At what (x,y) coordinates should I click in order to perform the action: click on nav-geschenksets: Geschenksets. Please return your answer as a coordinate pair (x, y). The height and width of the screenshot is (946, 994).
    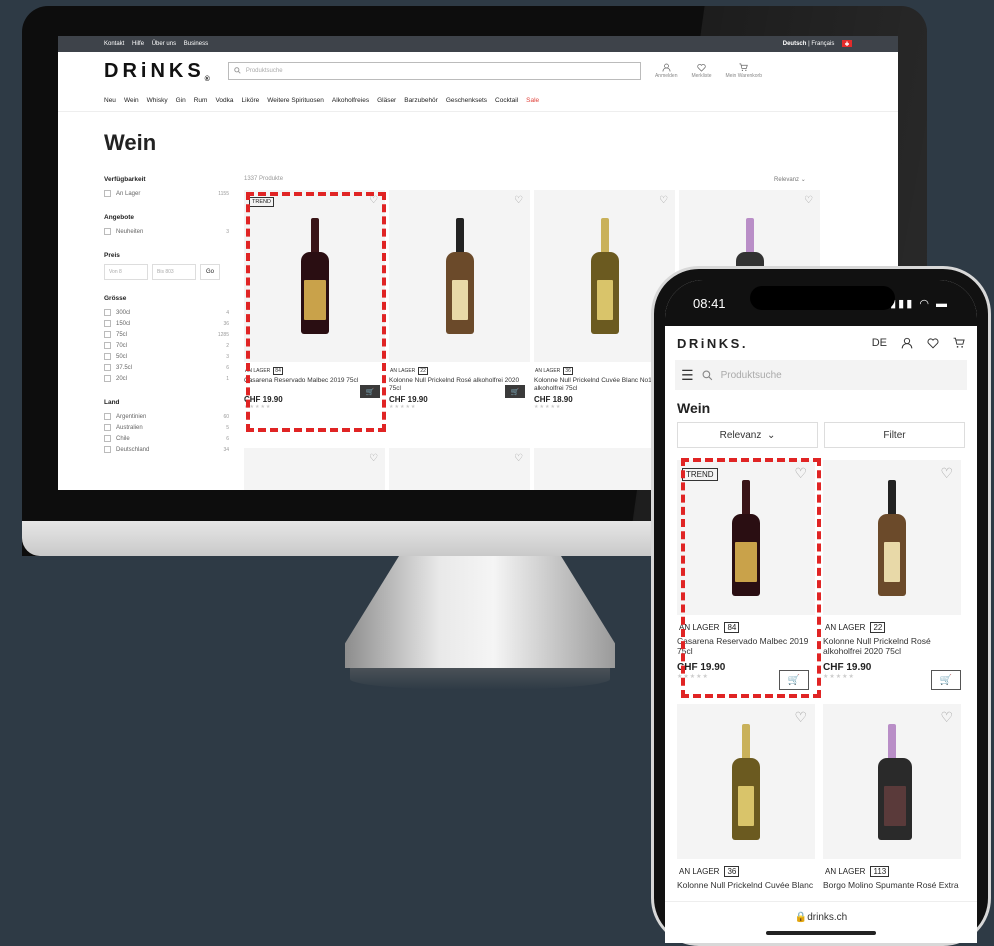
    Looking at the image, I should click on (466, 100).